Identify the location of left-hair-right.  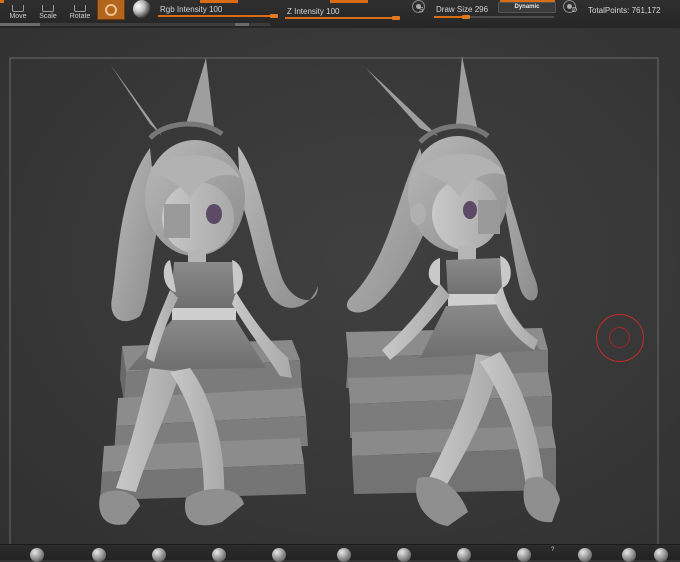
(278, 227).